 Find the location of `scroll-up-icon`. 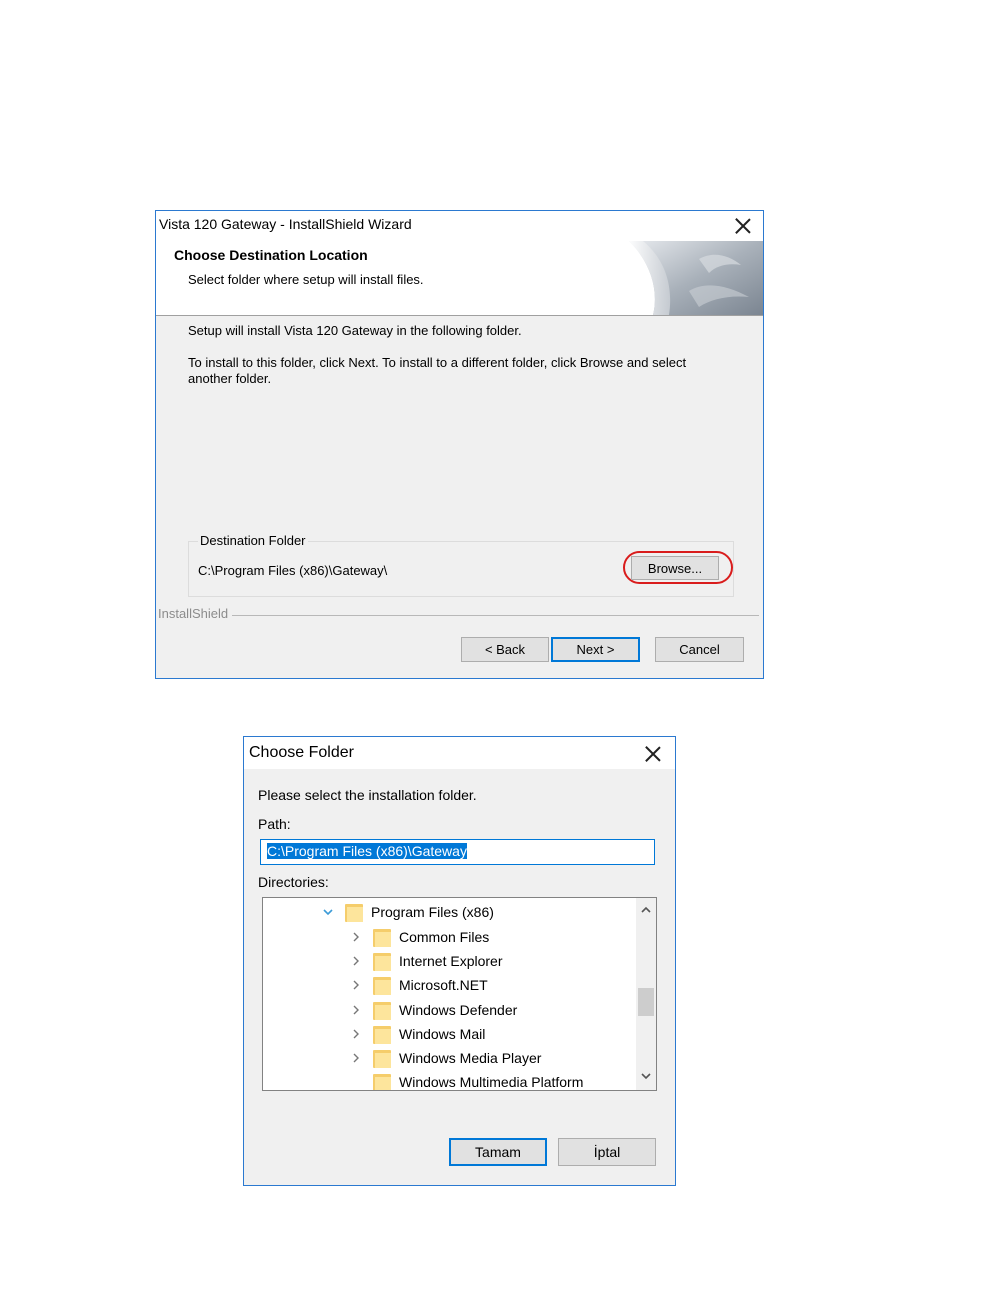

scroll-up-icon is located at coordinates (646, 910).